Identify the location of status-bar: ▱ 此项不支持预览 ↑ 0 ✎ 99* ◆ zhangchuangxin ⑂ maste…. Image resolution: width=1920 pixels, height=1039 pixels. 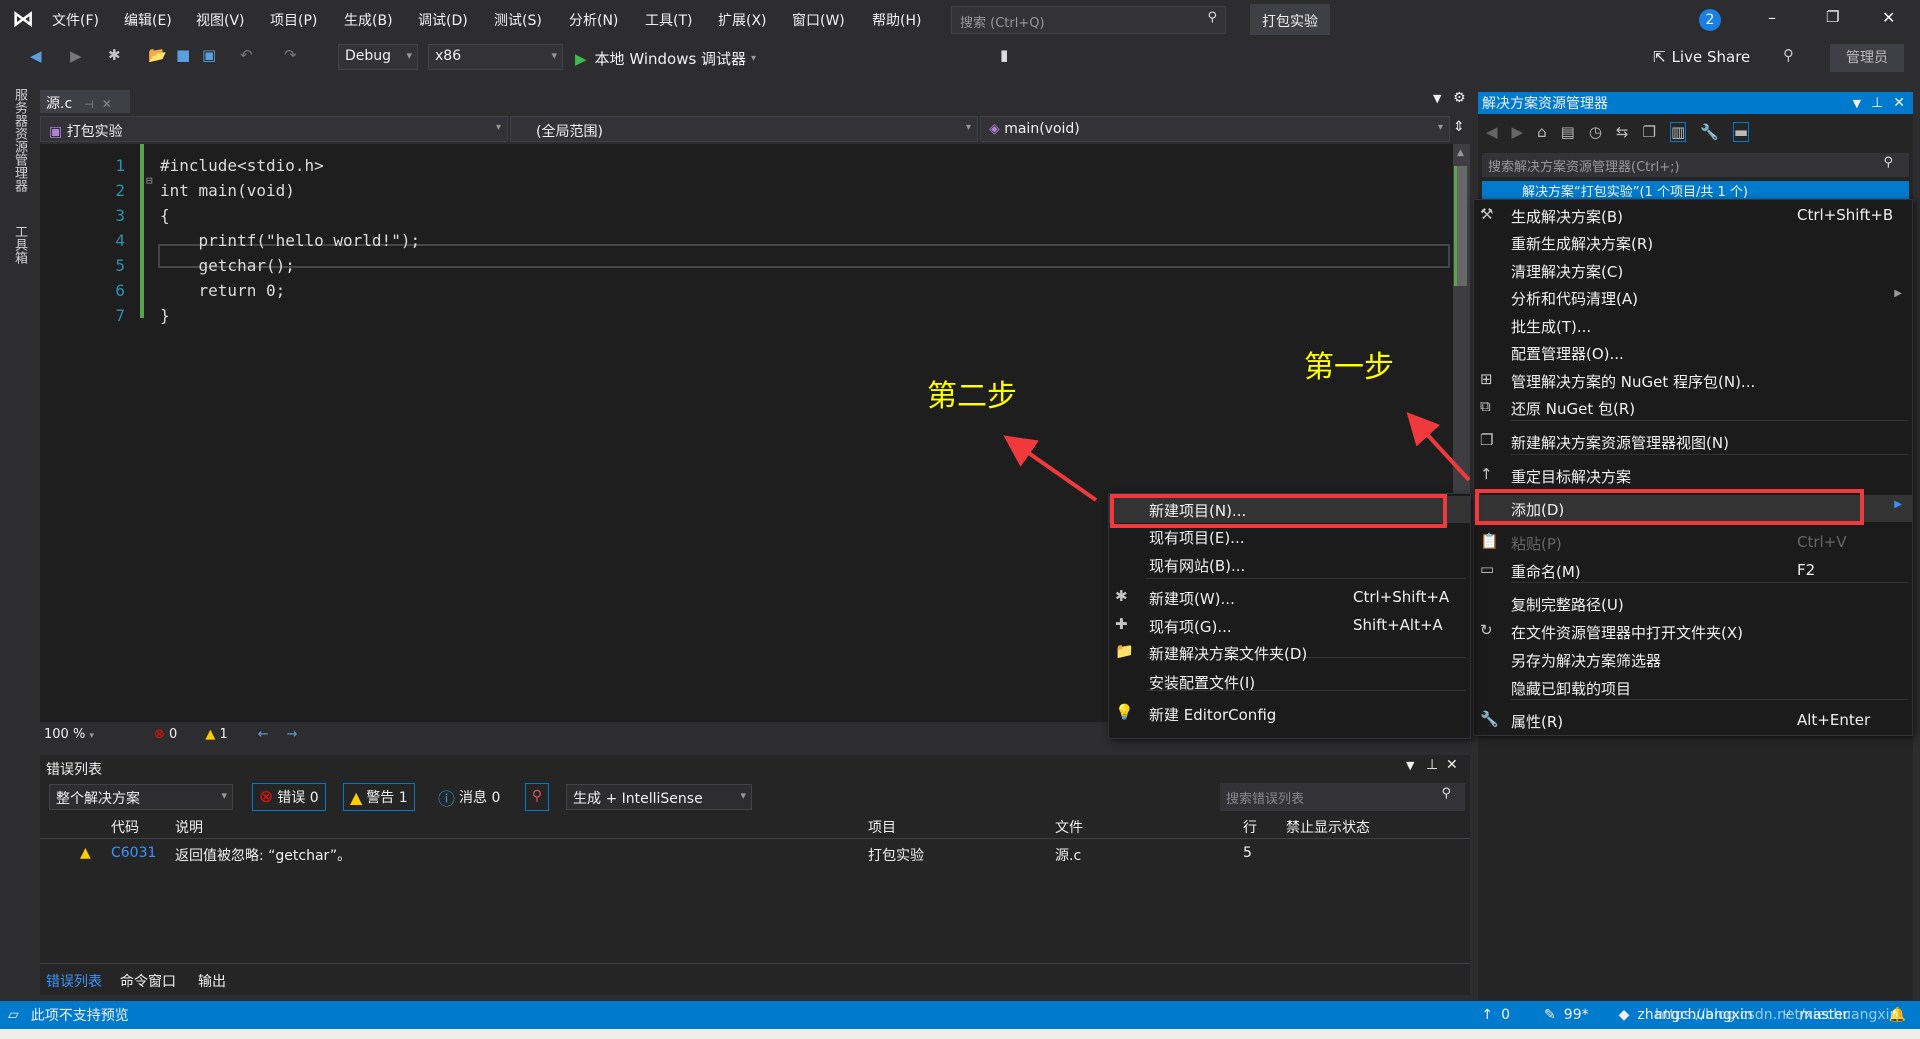
(960, 1015).